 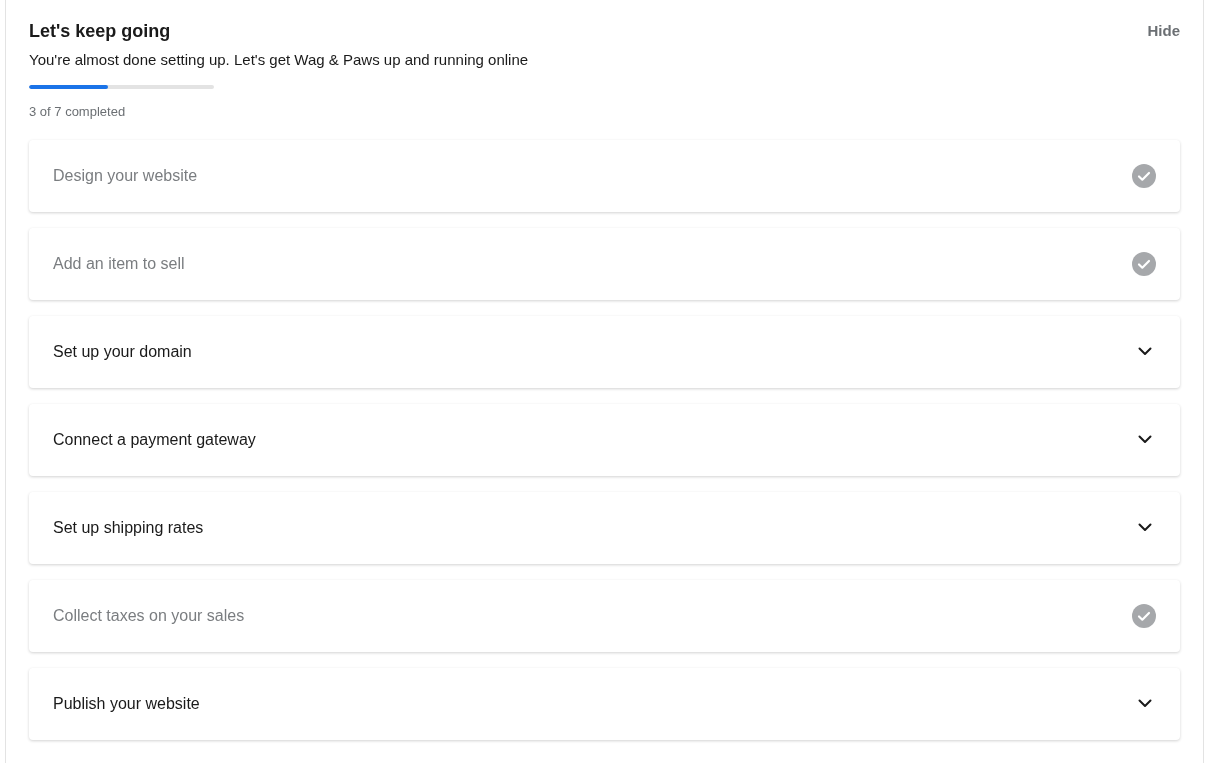 What do you see at coordinates (1163, 31) in the screenshot?
I see `hide-link: Hide` at bounding box center [1163, 31].